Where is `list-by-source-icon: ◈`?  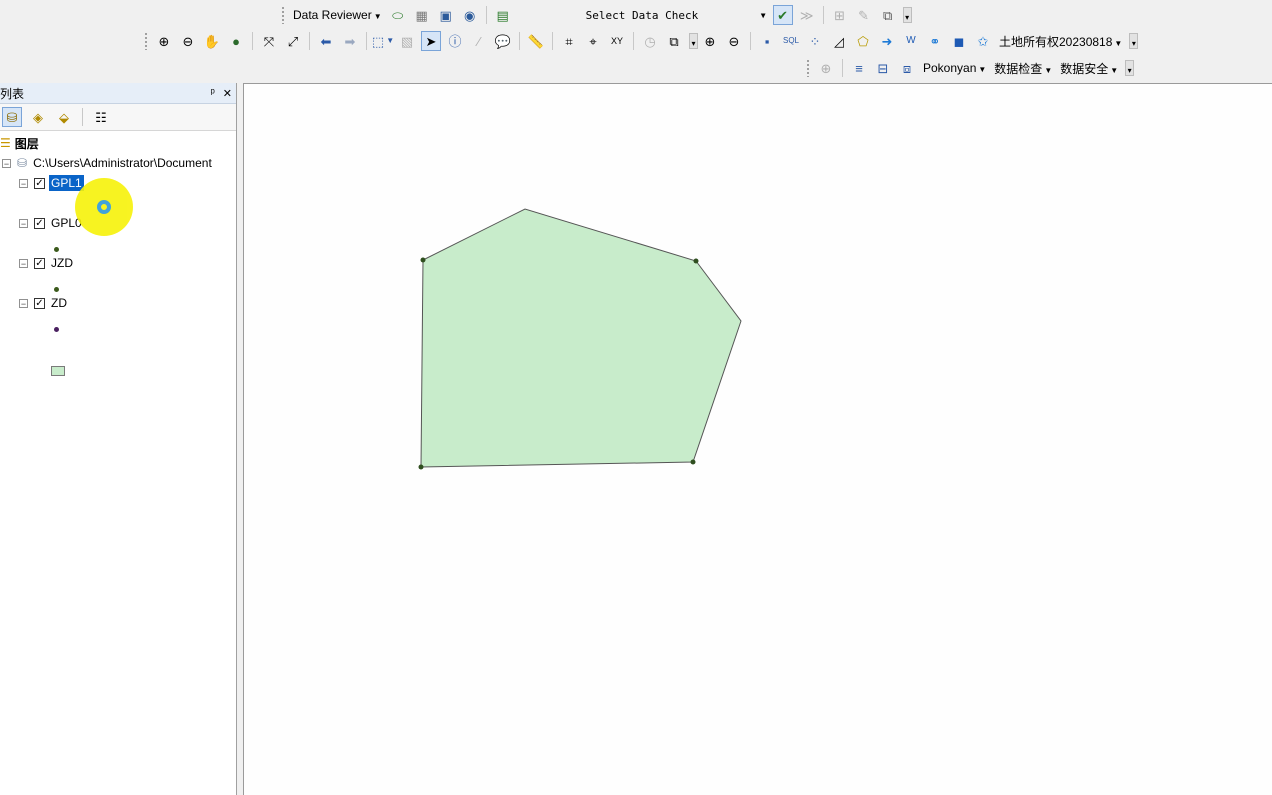 list-by-source-icon: ◈ is located at coordinates (38, 117).